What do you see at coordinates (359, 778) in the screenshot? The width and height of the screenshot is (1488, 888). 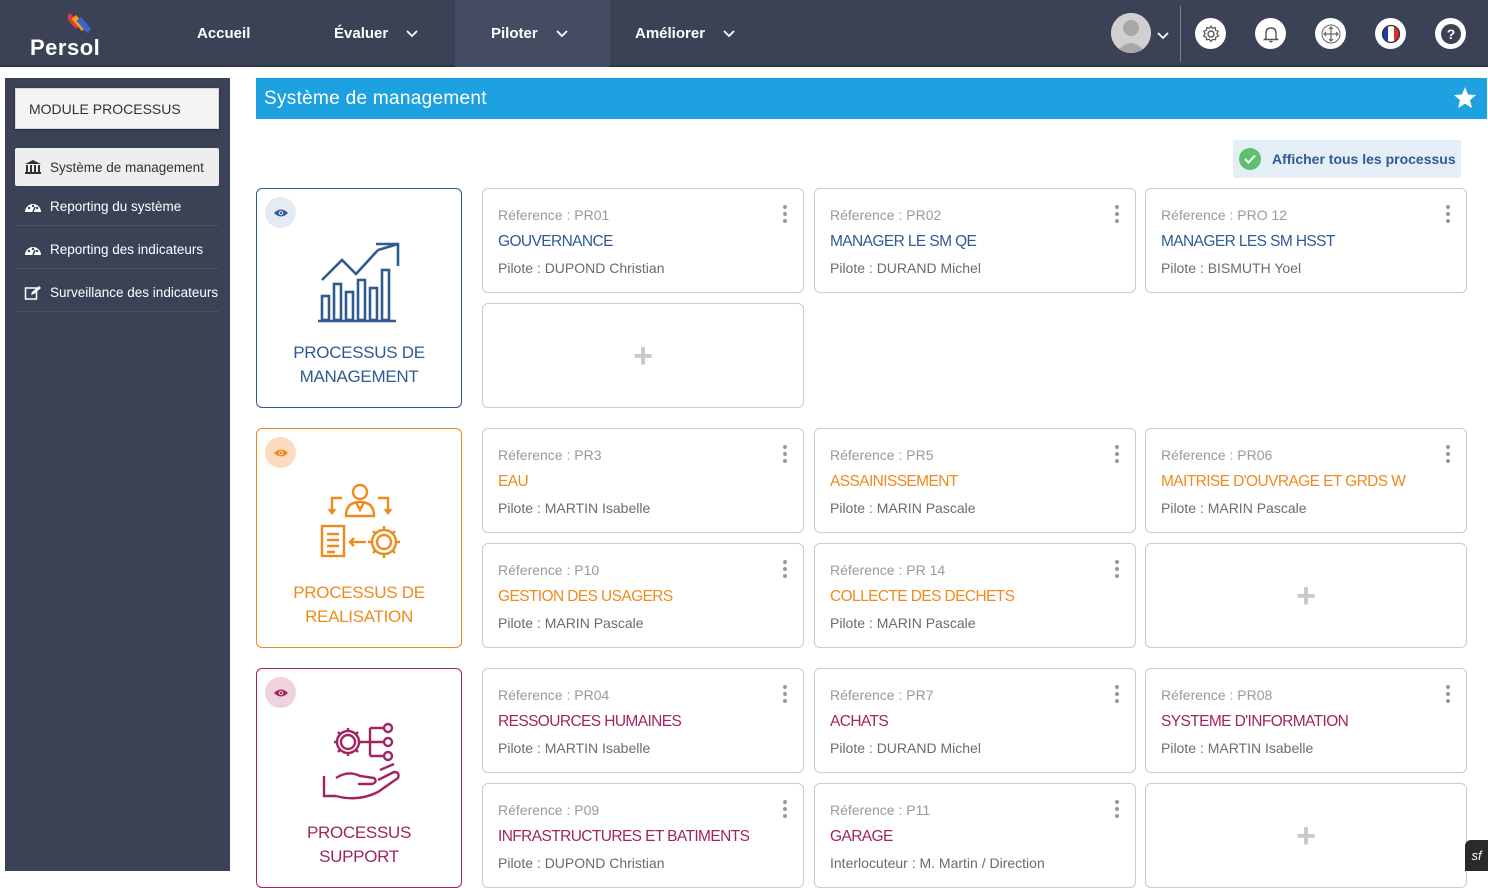 I see `group-card-support: PROCESSUS SUPPORT` at bounding box center [359, 778].